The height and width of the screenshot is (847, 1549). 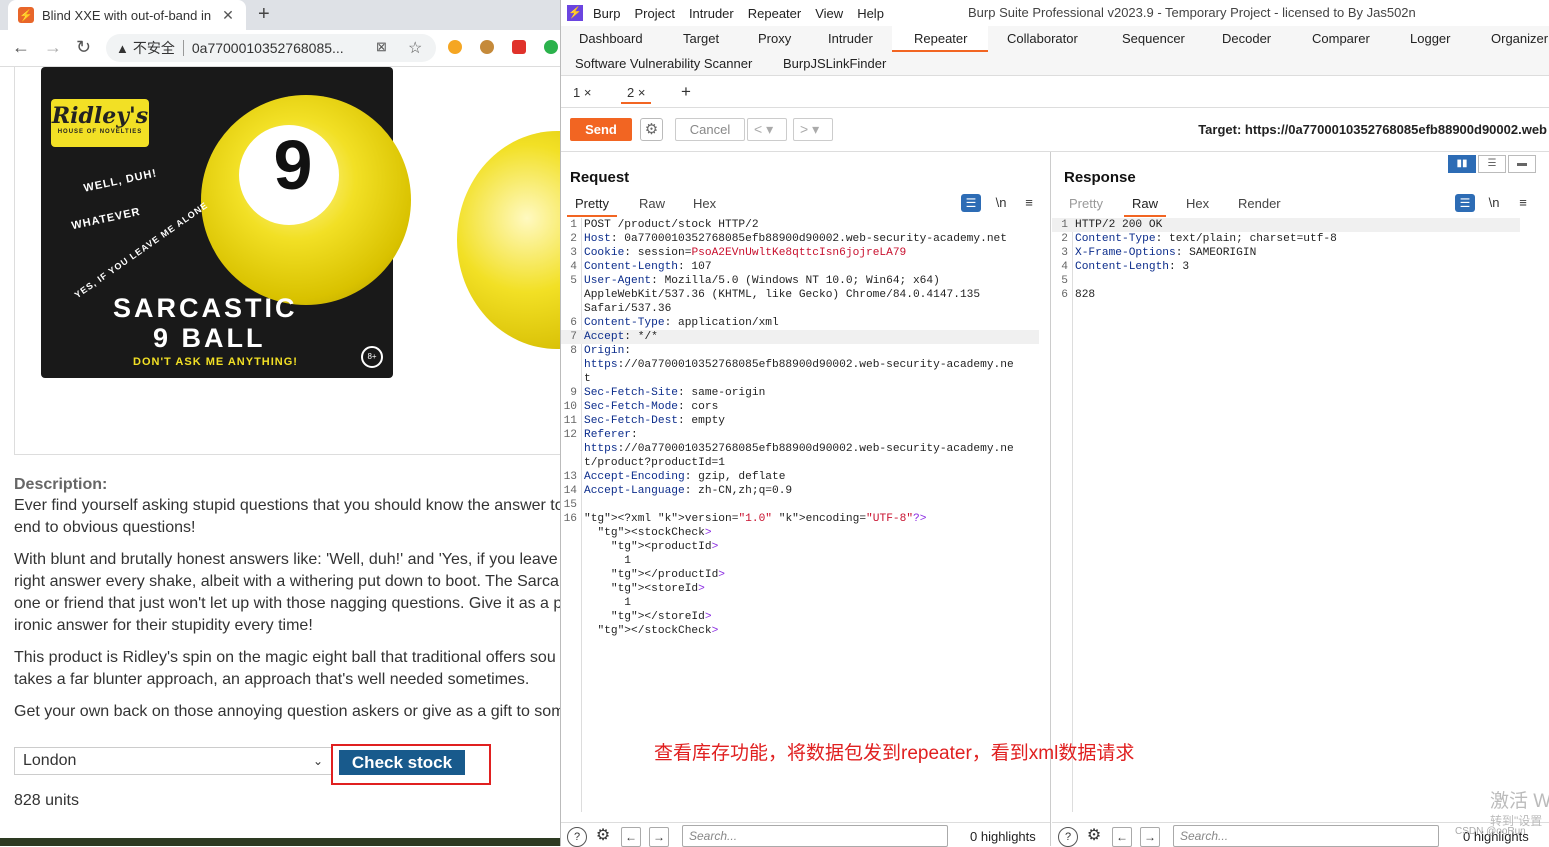 I want to click on csdn-watermark: CSDN @ooRun, so click(x=1490, y=831).